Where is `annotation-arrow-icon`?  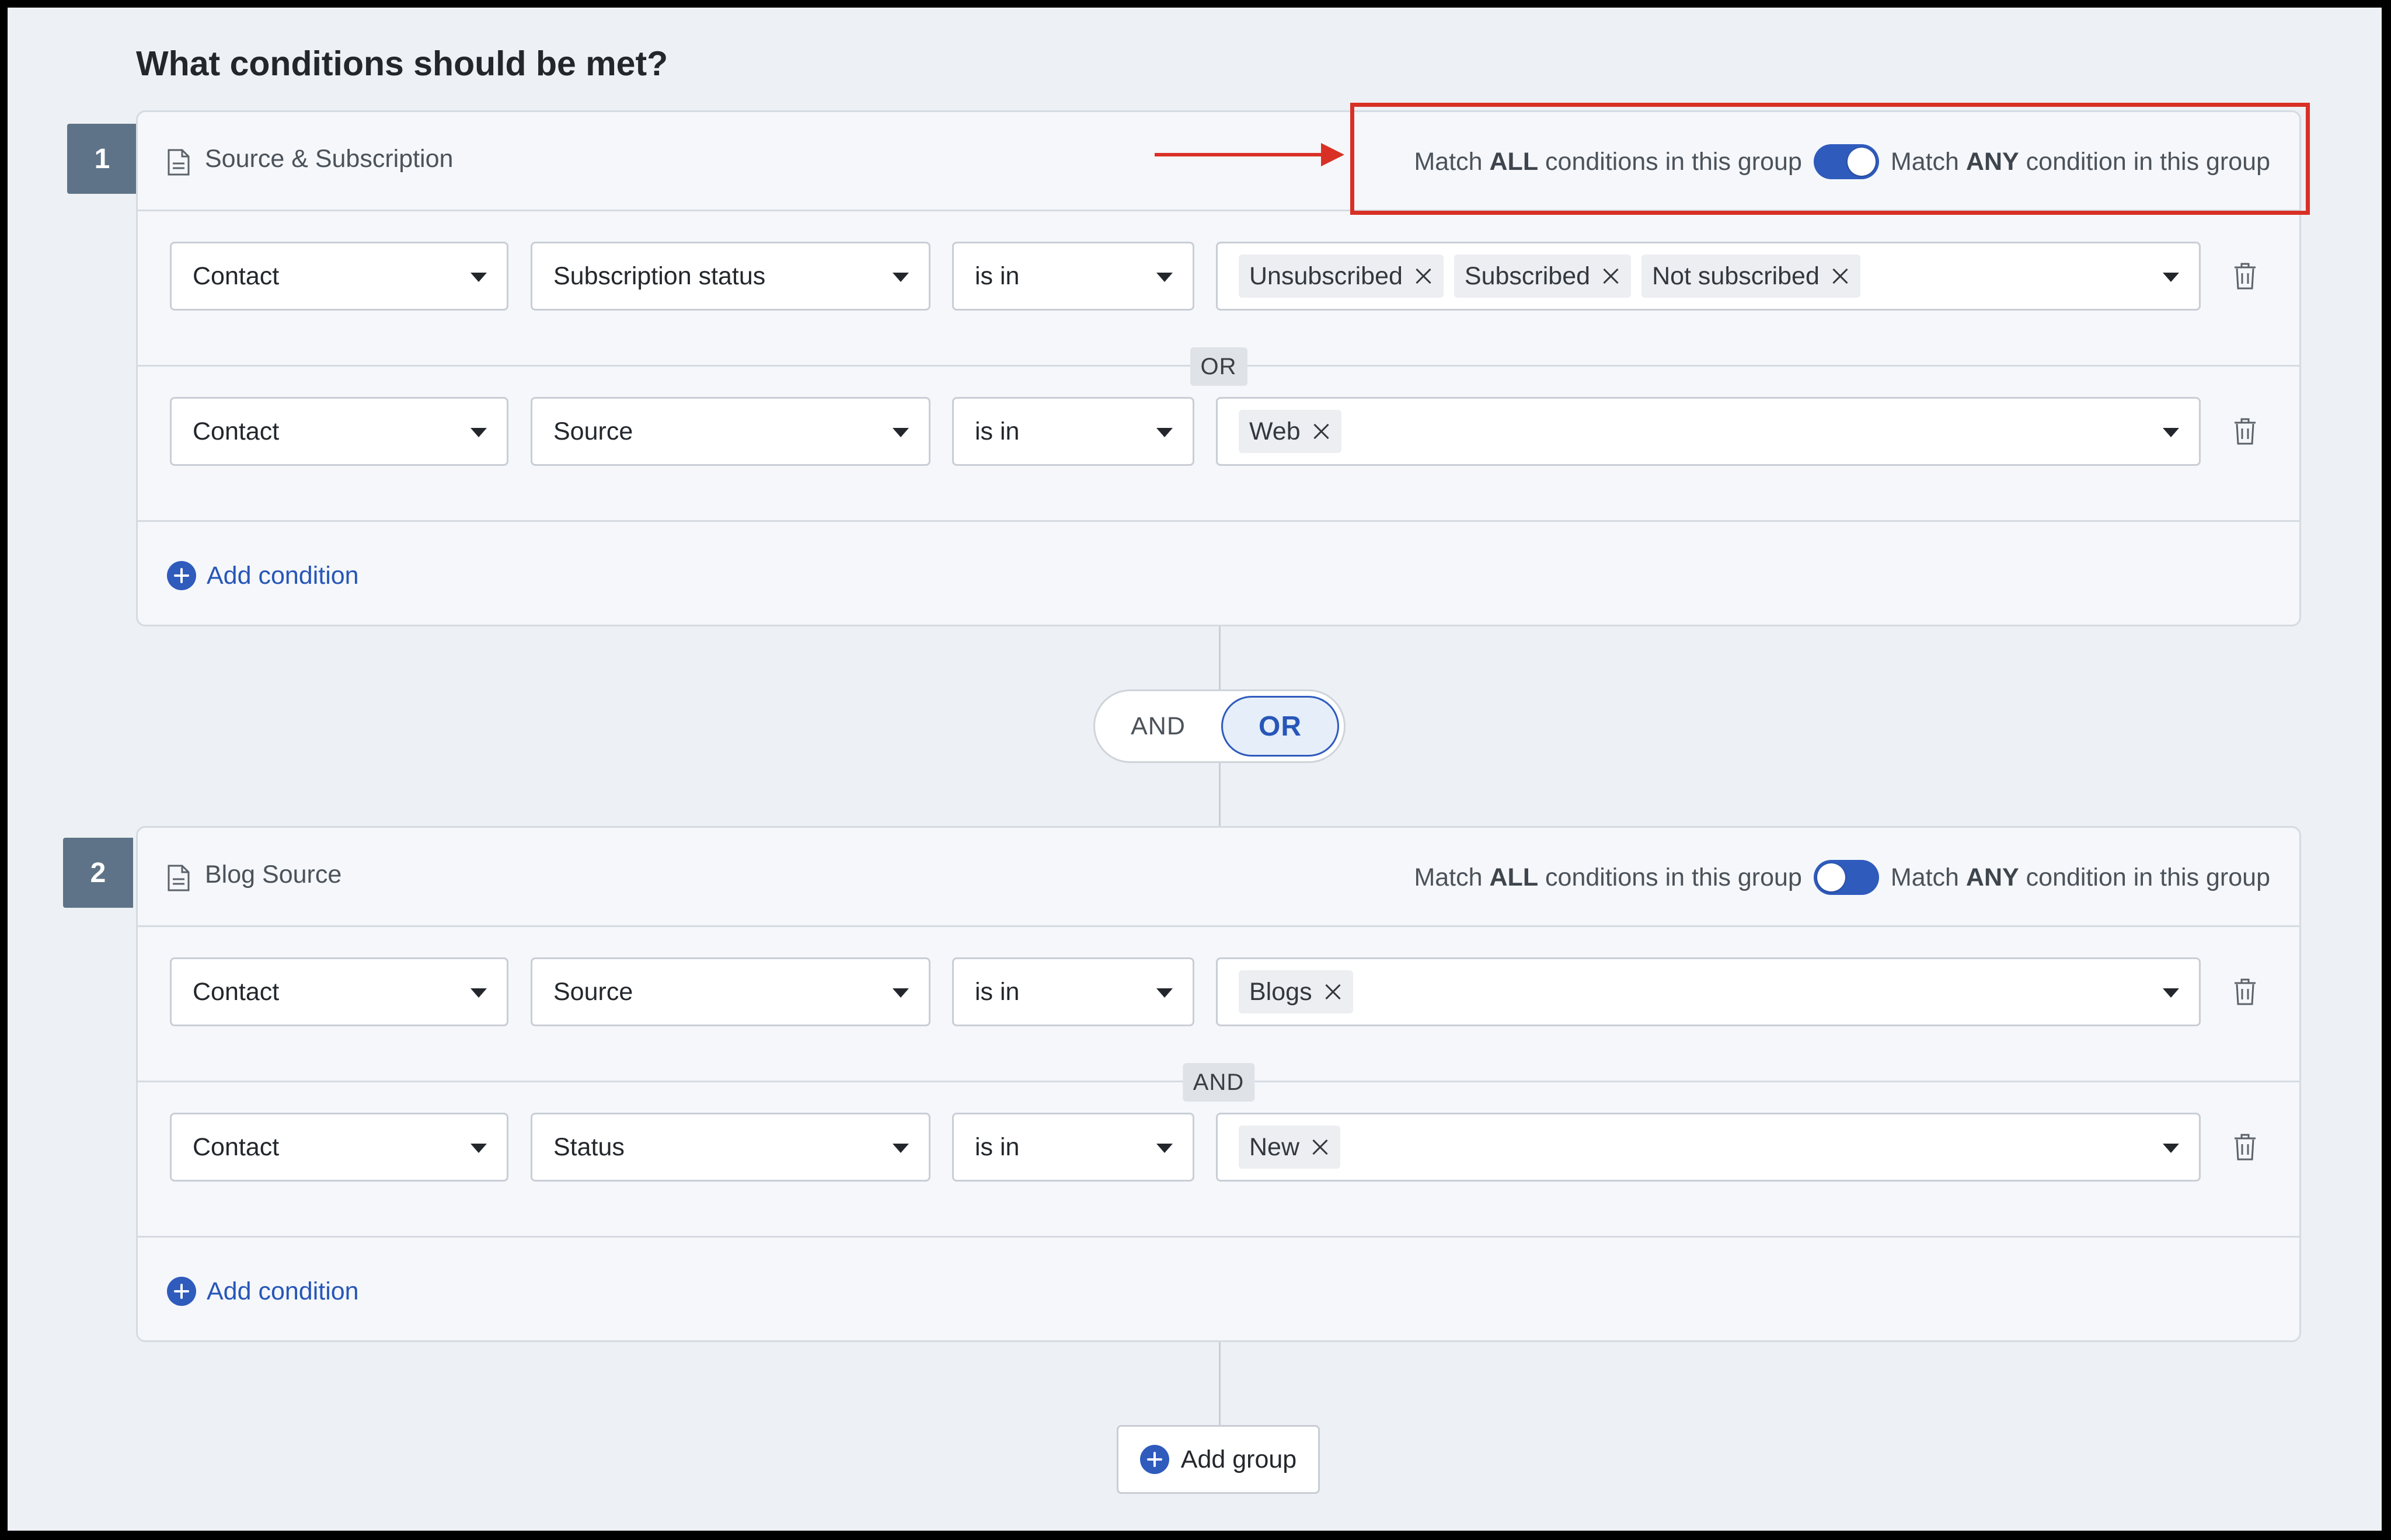 annotation-arrow-icon is located at coordinates (1332, 155).